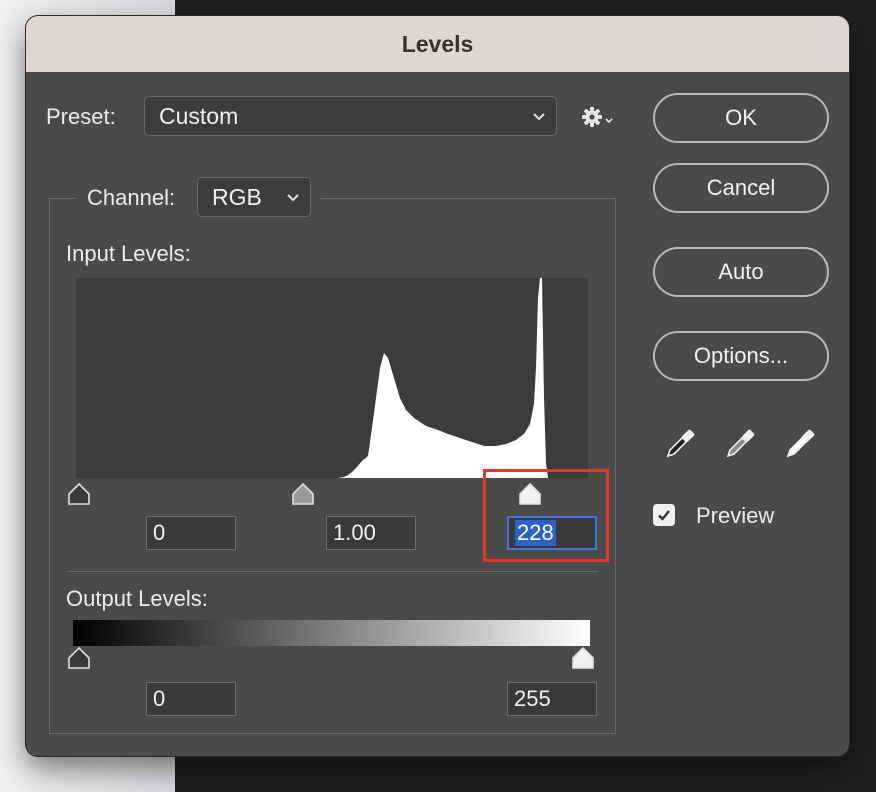 The height and width of the screenshot is (792, 876). I want to click on input-black-field: 0, so click(191, 533).